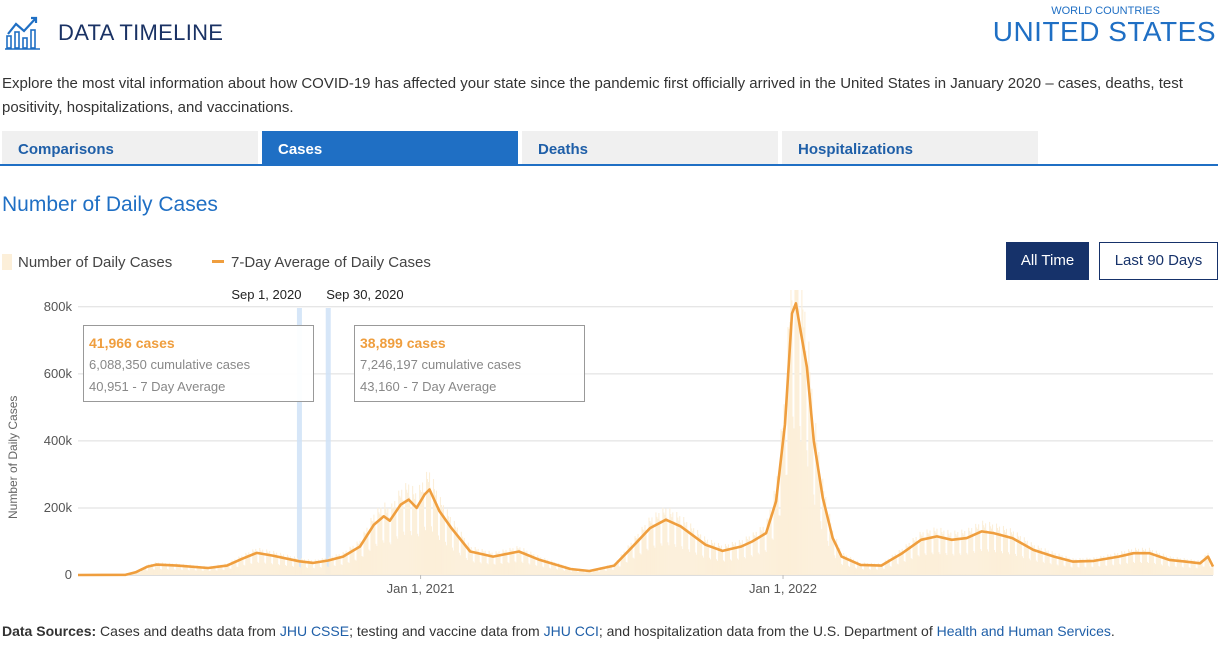 The width and height of the screenshot is (1221, 657). What do you see at coordinates (132, 343) in the screenshot?
I see `tooltip-cases: 41,966 cases` at bounding box center [132, 343].